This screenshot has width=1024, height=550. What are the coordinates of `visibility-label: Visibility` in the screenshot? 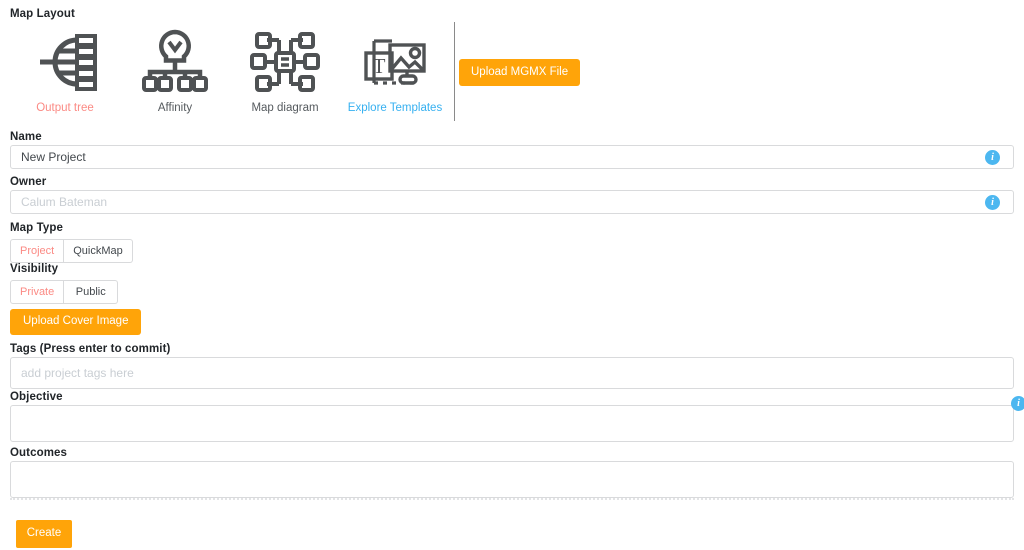 It's located at (34, 269).